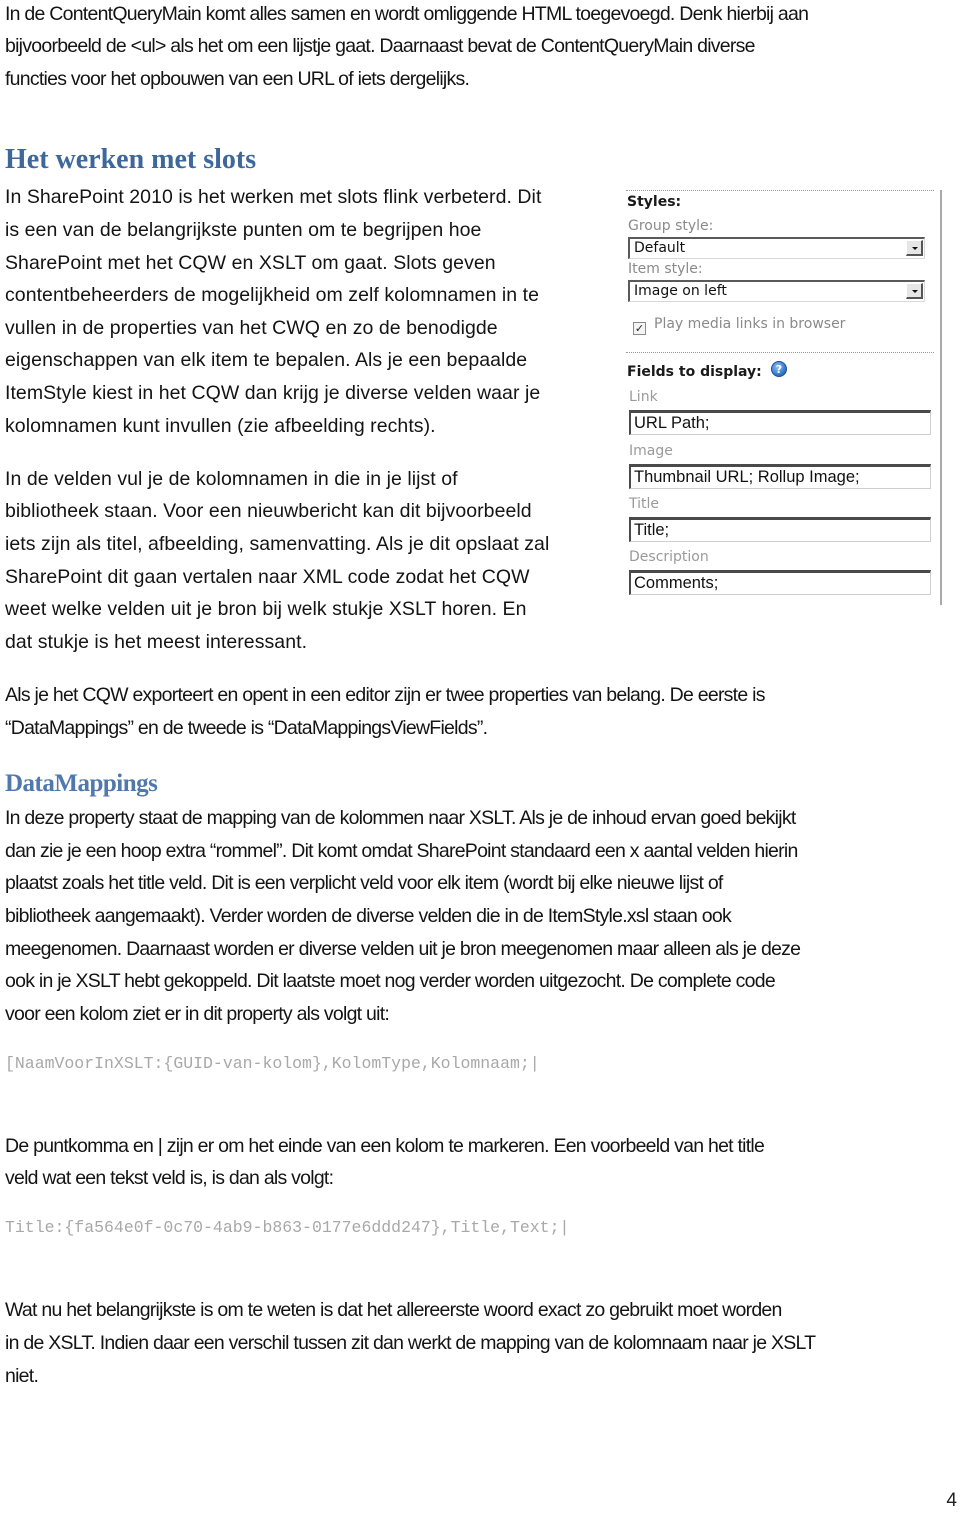  I want to click on field-input-image: Thumbnail URL; Rollup Image;, so click(780, 476).